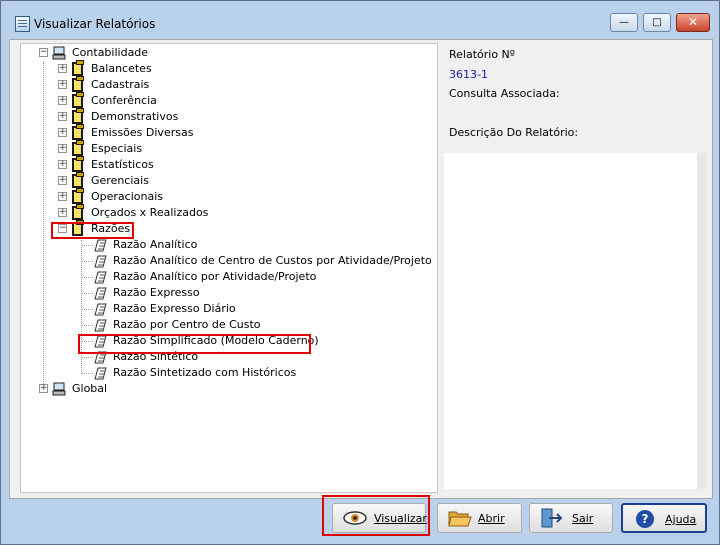 The width and height of the screenshot is (720, 545). What do you see at coordinates (121, 68) in the screenshot?
I see `tree-label: Balancetes` at bounding box center [121, 68].